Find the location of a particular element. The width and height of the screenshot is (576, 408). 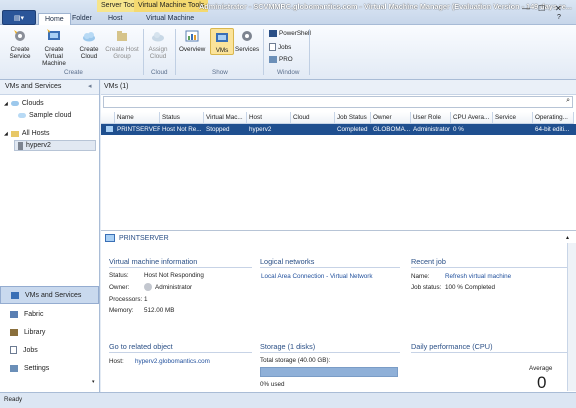

group-label-cloud: Cloud is located at coordinates (159, 72).